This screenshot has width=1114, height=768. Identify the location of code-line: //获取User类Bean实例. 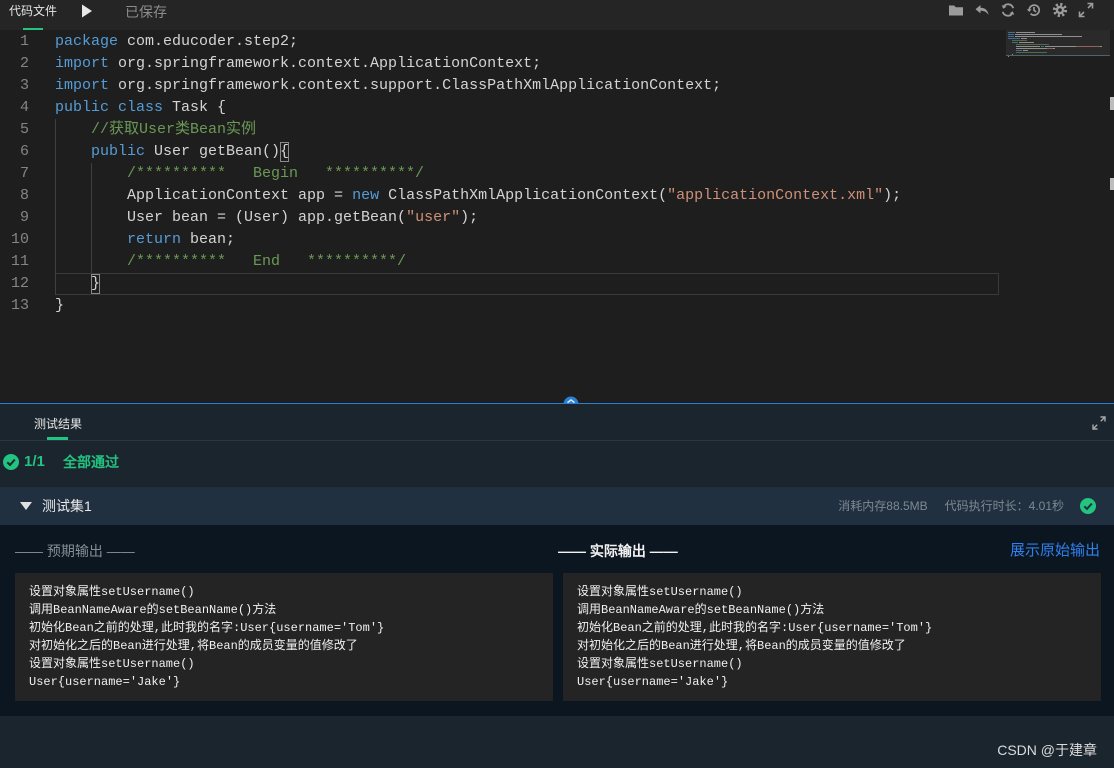
(527, 130).